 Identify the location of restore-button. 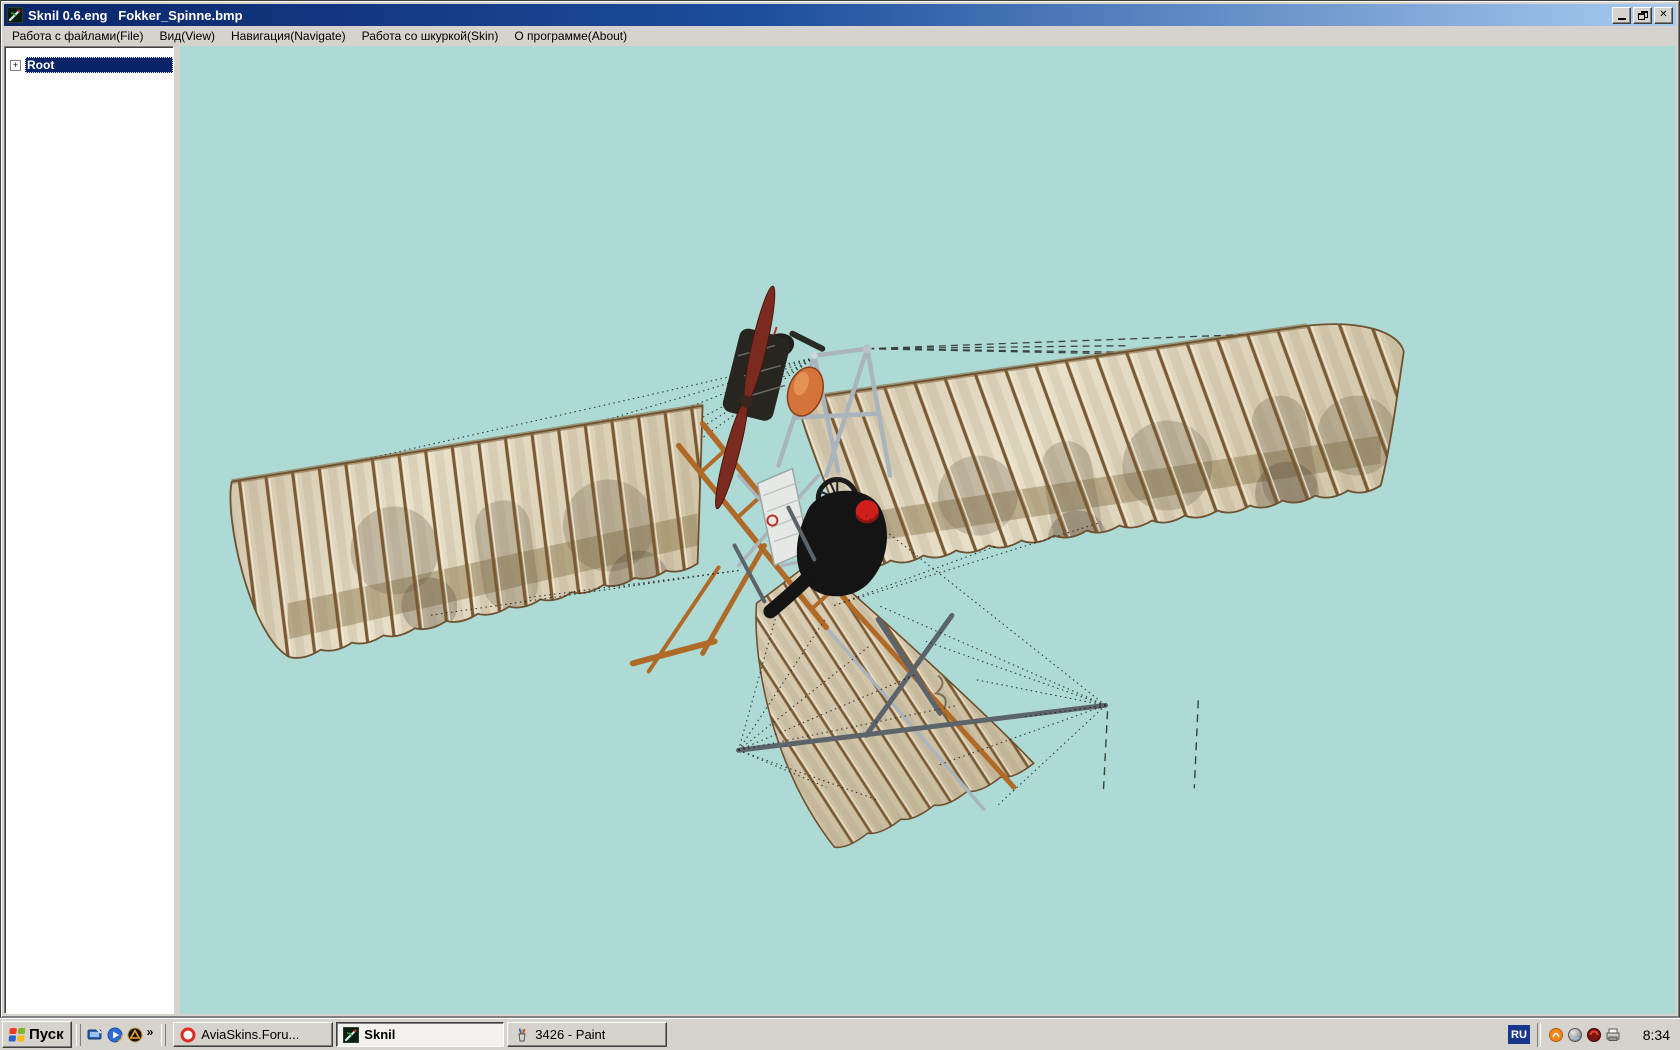
(1642, 15).